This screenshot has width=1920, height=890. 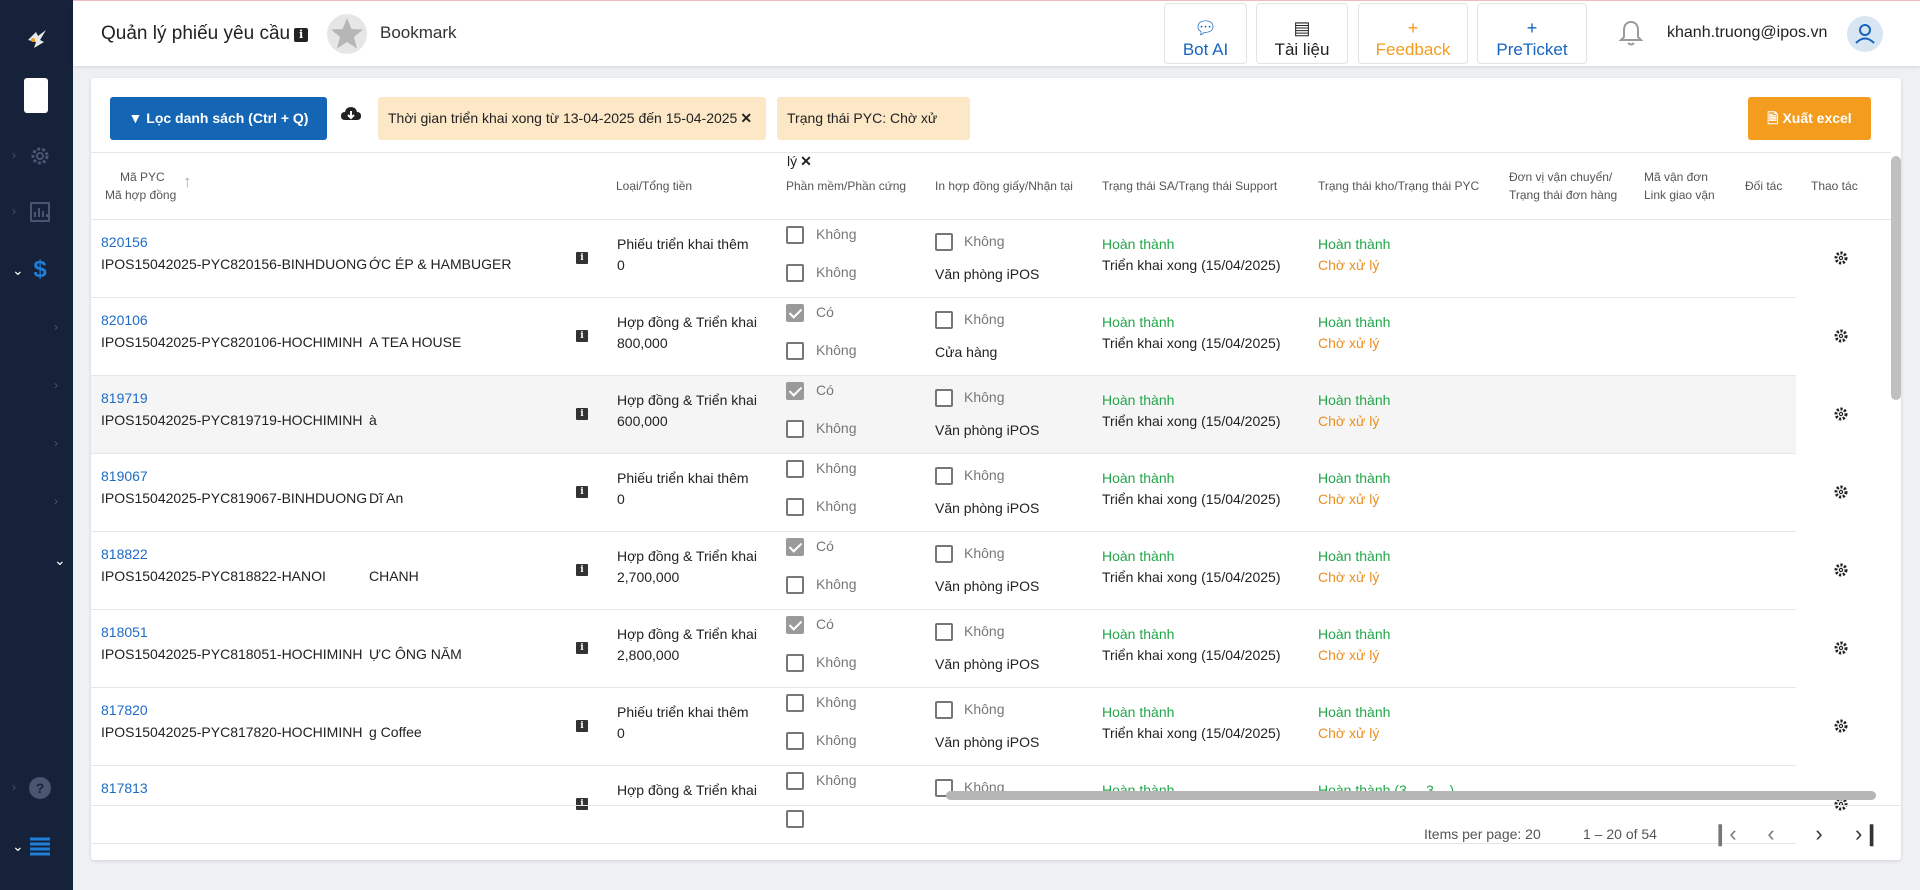 What do you see at coordinates (1302, 33) in the screenshot?
I see `documents-button: ▤ Tài liệu` at bounding box center [1302, 33].